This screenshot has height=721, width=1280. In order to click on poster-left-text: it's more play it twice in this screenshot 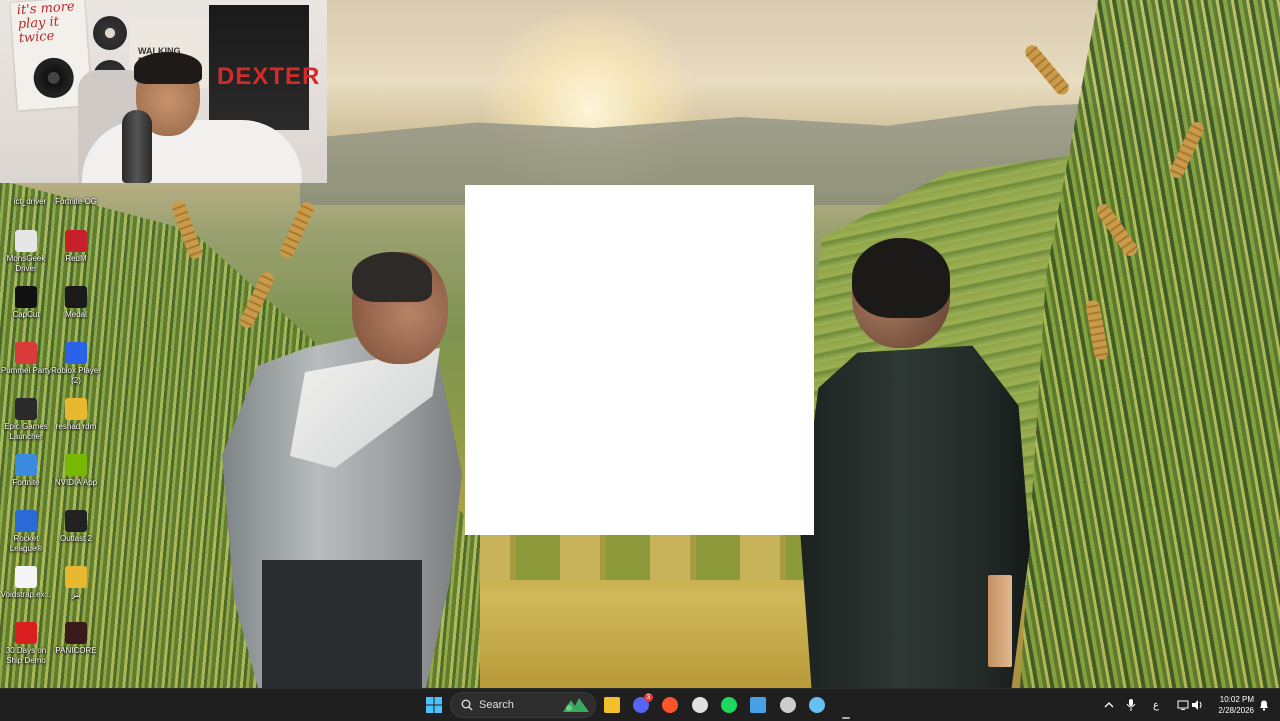, I will do `click(46, 23)`.